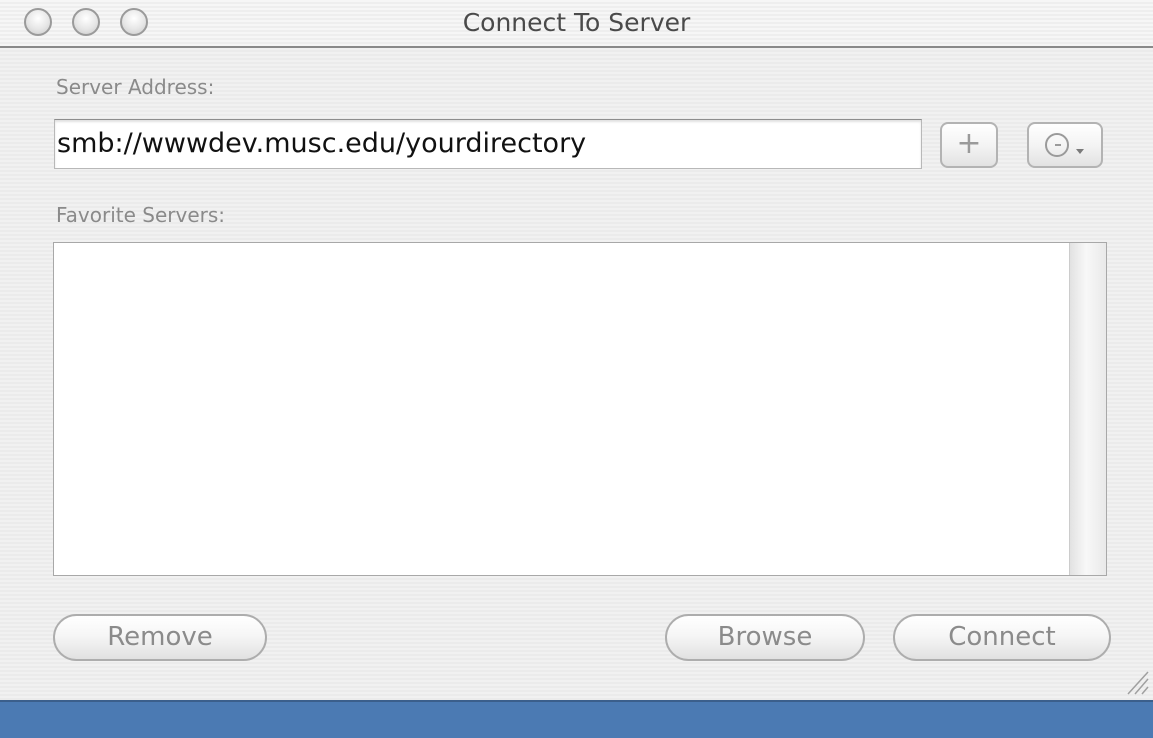 This screenshot has height=738, width=1153. What do you see at coordinates (1087, 409) in the screenshot?
I see `favorites-scrollbar` at bounding box center [1087, 409].